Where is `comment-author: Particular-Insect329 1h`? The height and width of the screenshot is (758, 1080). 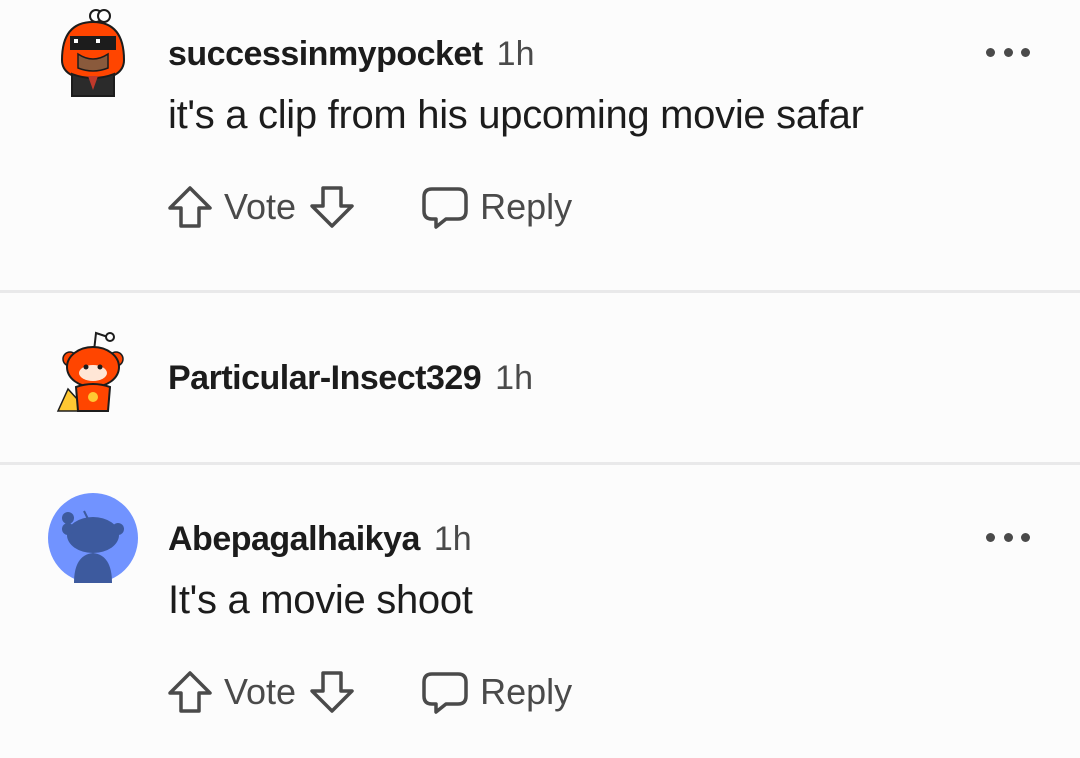 comment-author: Particular-Insect329 1h is located at coordinates (350, 378).